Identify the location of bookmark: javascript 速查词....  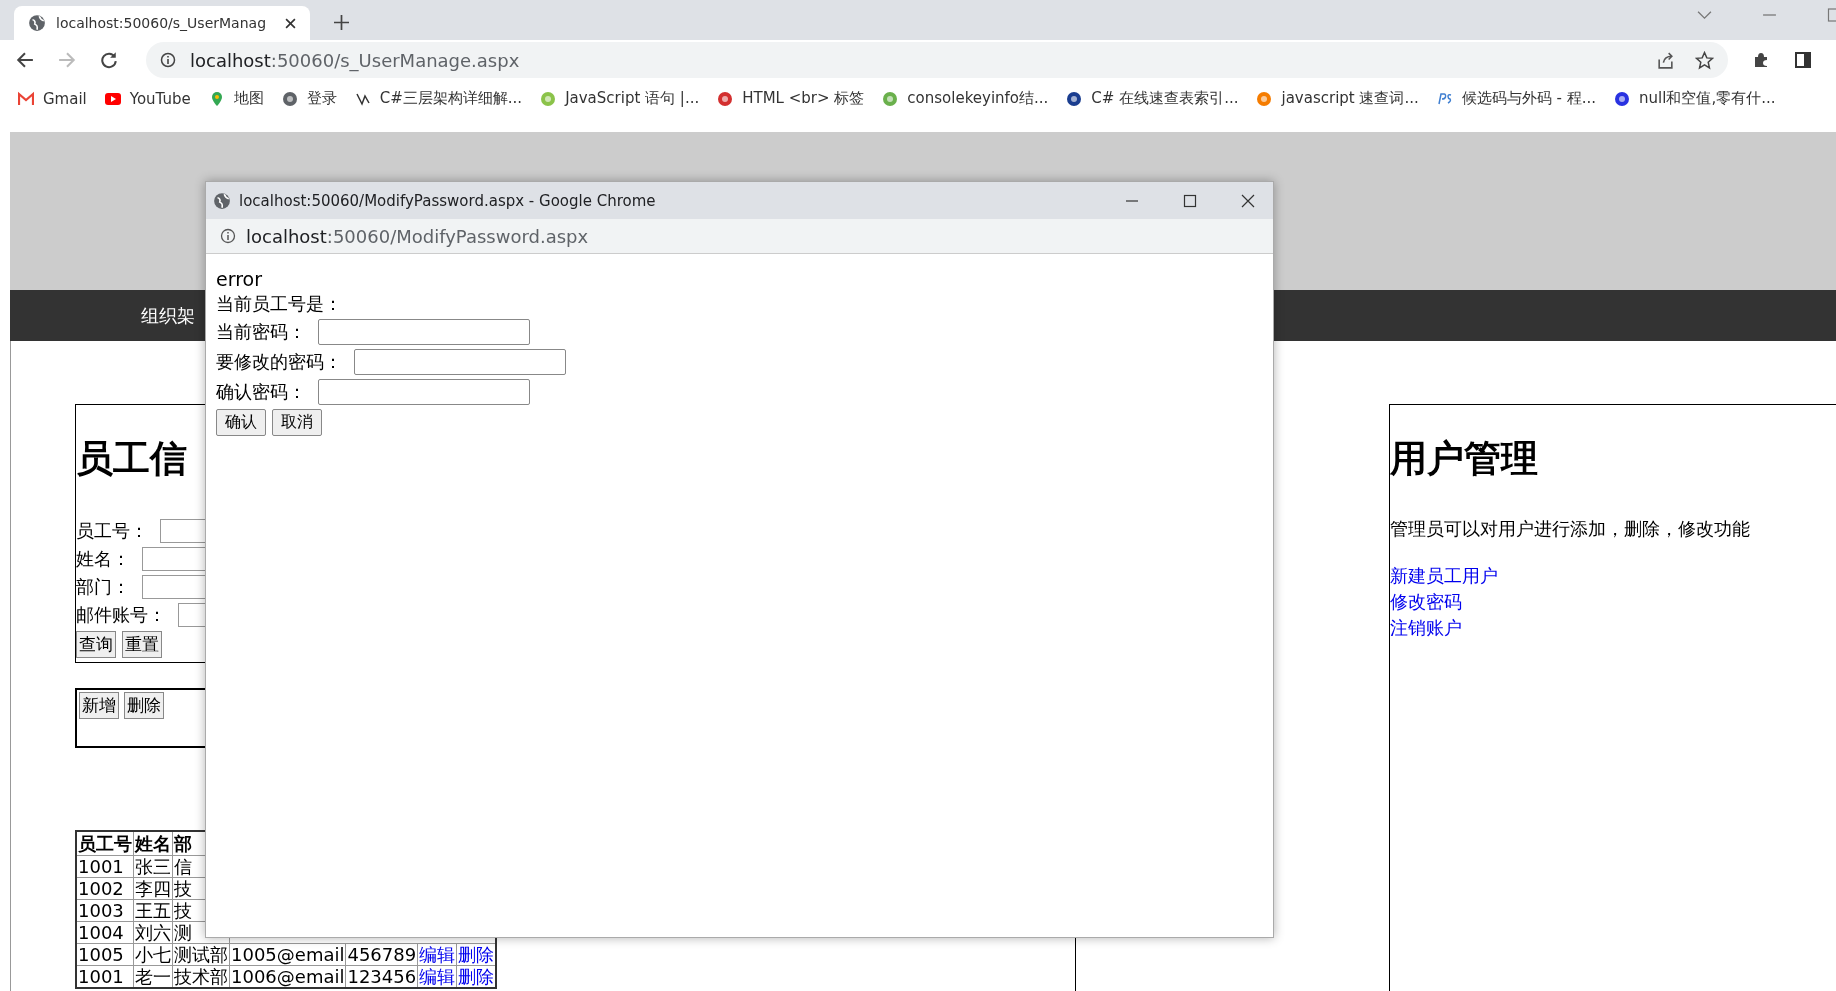
(1337, 98).